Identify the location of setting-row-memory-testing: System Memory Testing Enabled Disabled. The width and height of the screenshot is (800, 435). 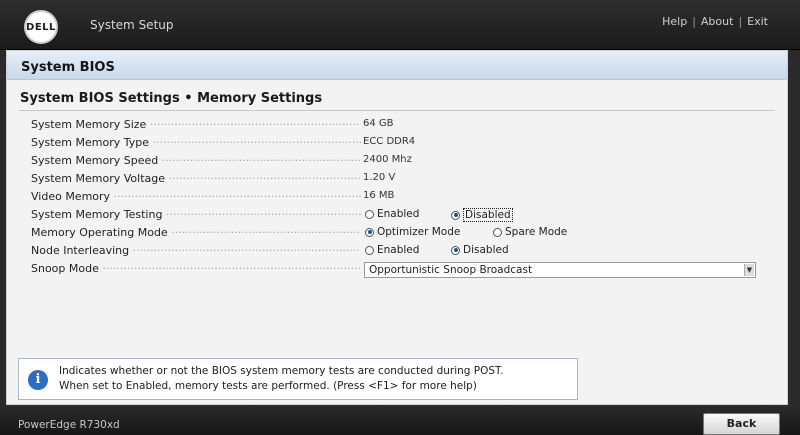
(401, 216).